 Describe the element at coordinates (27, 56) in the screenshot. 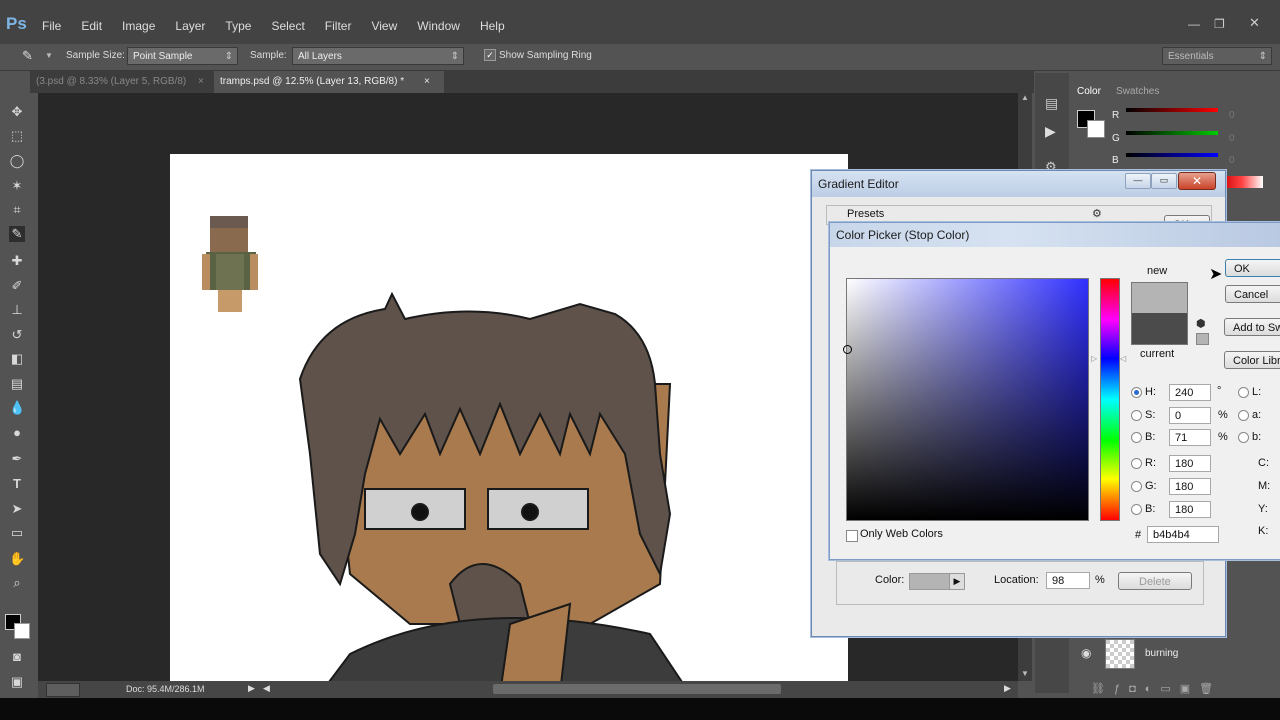

I see `eyedropper-icon: ✎` at that location.